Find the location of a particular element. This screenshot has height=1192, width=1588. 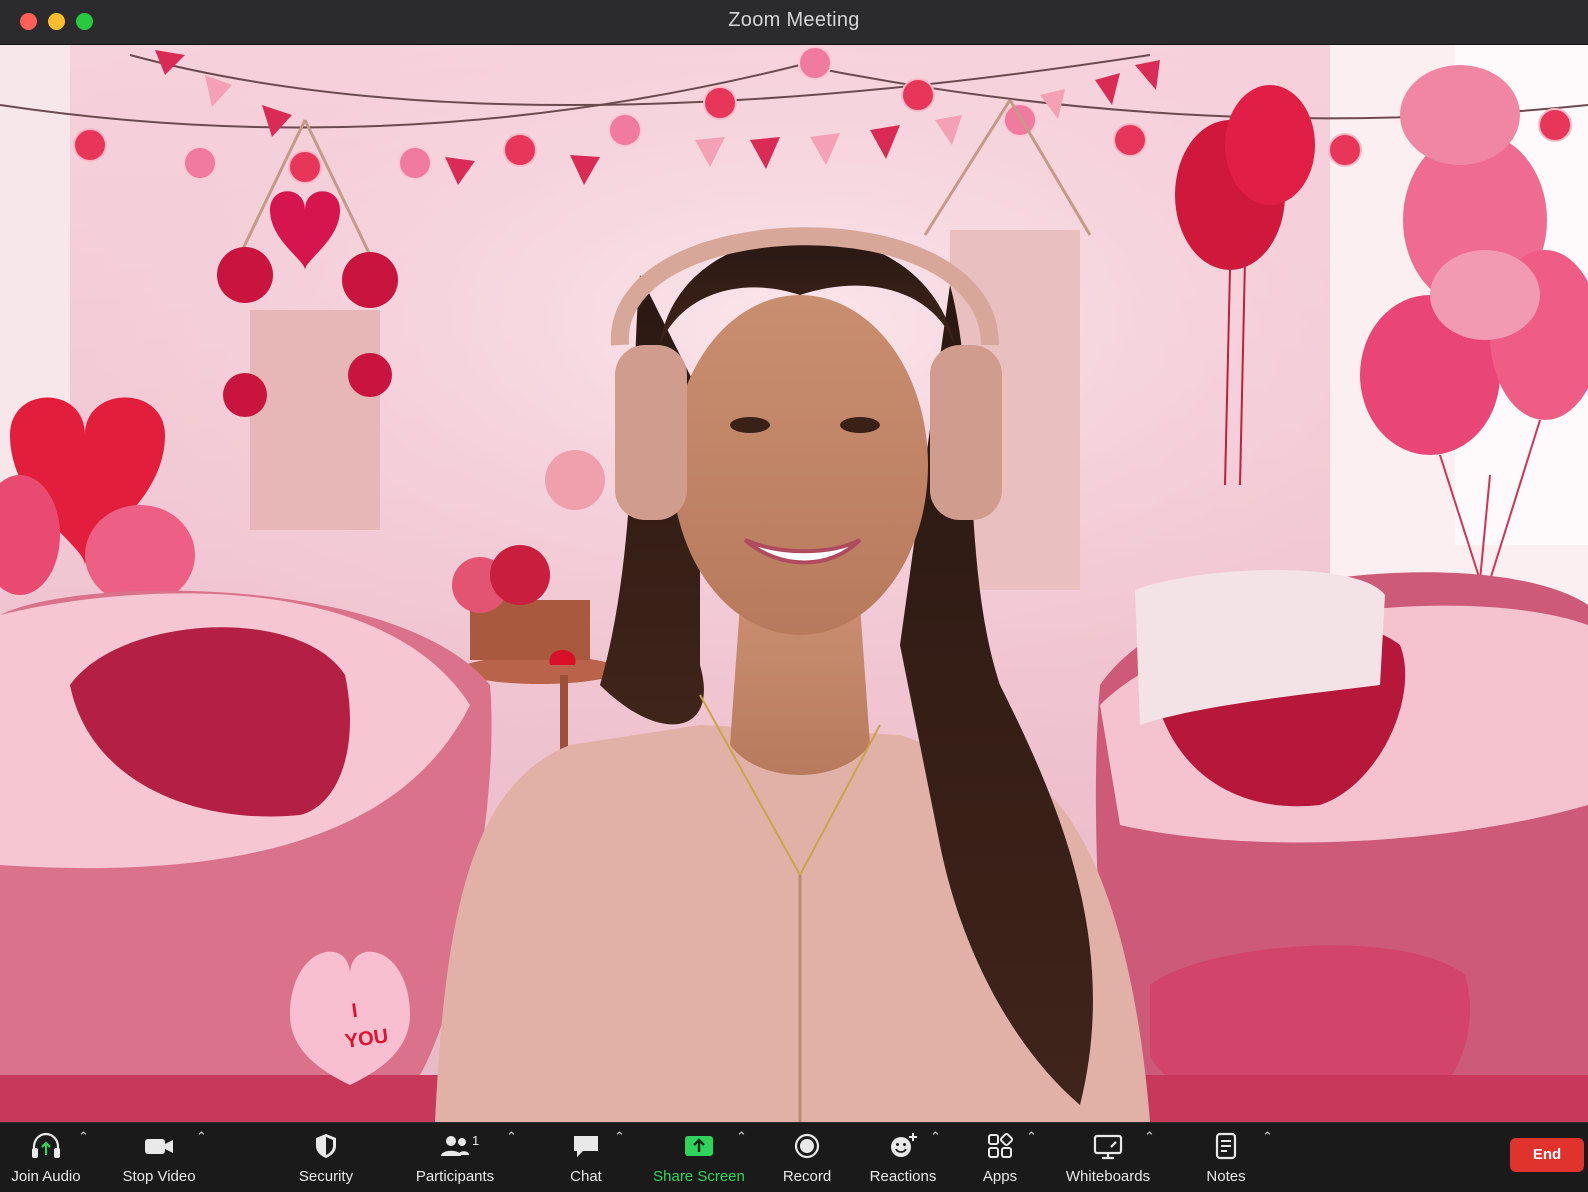

title-bar: Zoom Meeting is located at coordinates (794, 22).